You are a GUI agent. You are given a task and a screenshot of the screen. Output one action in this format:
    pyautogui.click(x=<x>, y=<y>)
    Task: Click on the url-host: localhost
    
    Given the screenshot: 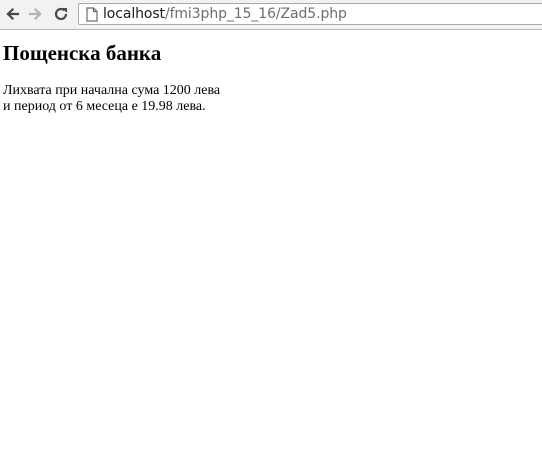 What is the action you would take?
    pyautogui.click(x=134, y=14)
    